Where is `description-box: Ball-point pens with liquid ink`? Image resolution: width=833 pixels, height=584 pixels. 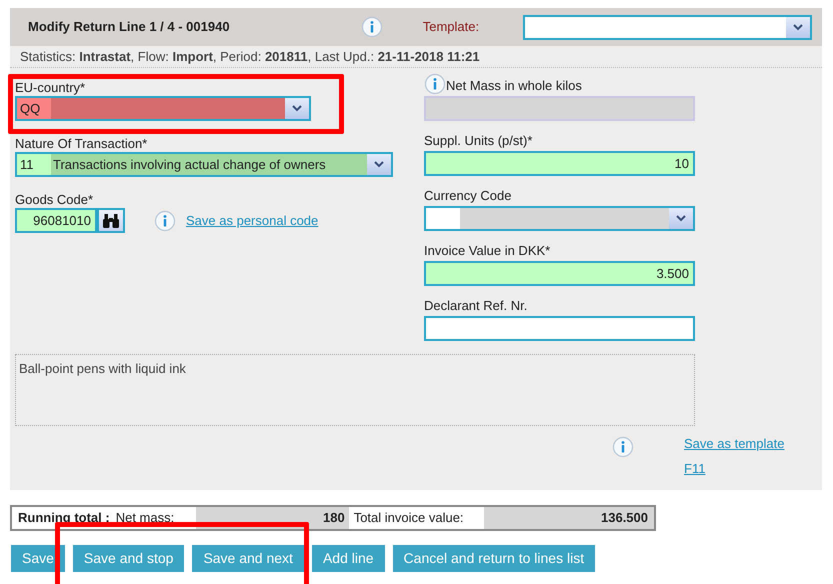
description-box: Ball-point pens with liquid ink is located at coordinates (355, 390).